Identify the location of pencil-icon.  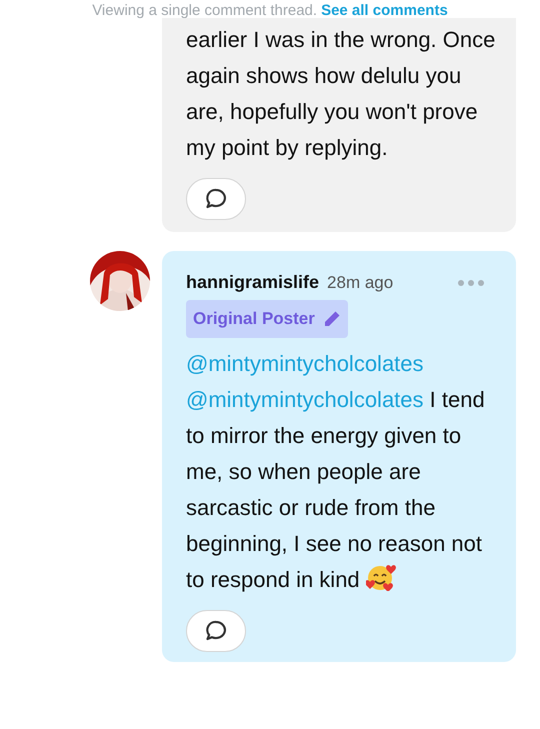
(331, 319).